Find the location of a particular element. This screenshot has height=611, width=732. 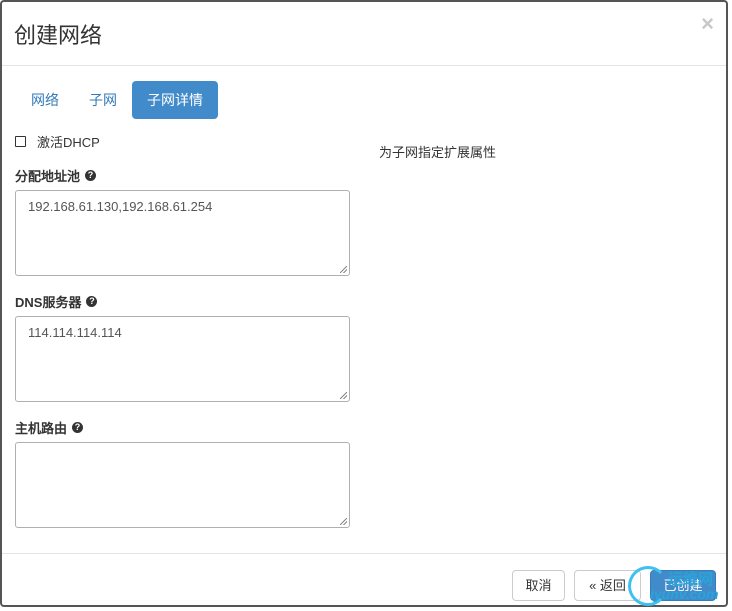

allocation-pools-group: 分配地址池 ? 192.168.61.130,192.168.61.254 is located at coordinates (183, 221).